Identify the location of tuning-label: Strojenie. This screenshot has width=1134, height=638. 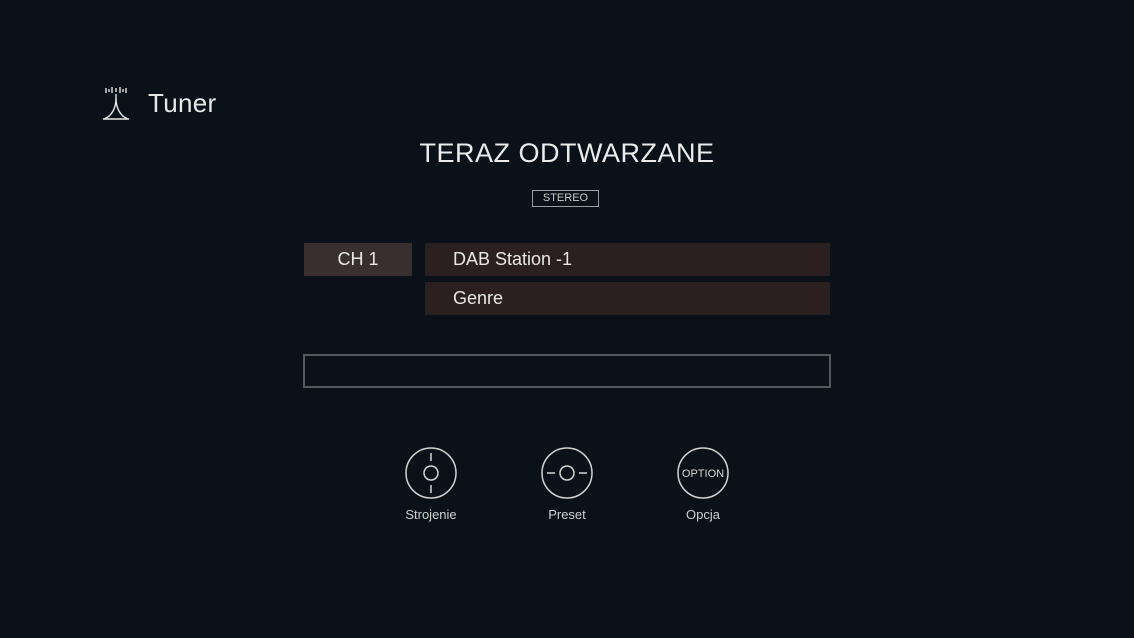
(431, 514).